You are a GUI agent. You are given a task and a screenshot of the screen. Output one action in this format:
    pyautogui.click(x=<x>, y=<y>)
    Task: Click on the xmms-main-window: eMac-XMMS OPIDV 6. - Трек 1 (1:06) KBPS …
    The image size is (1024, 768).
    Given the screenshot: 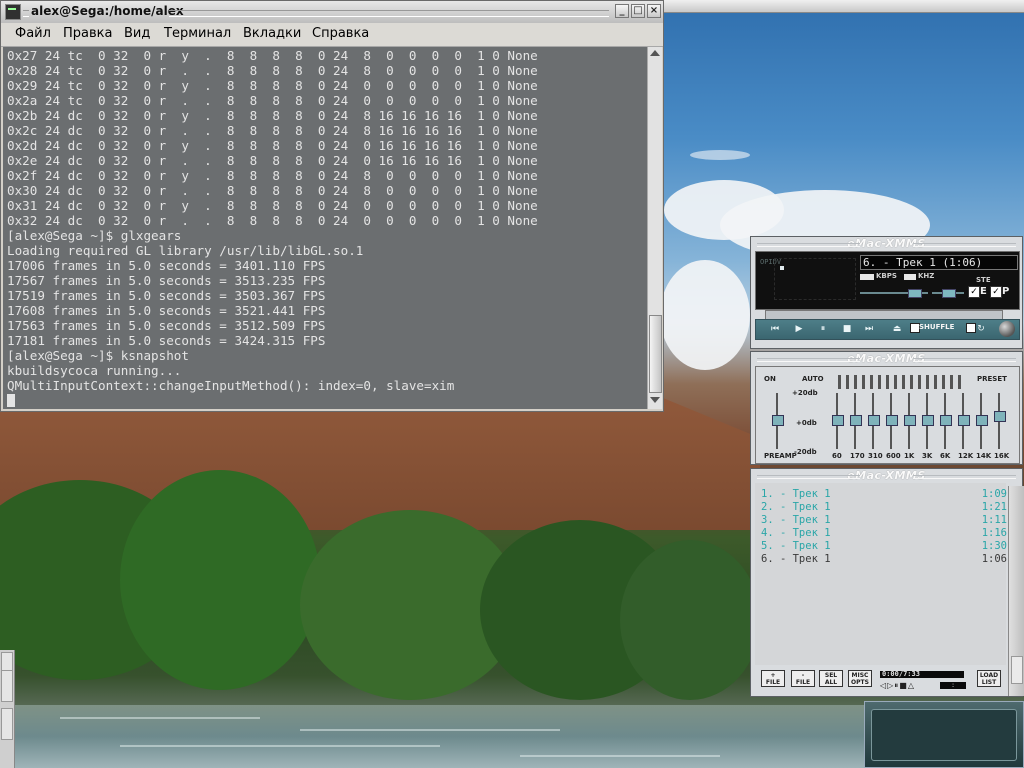 What is the action you would take?
    pyautogui.click(x=886, y=292)
    